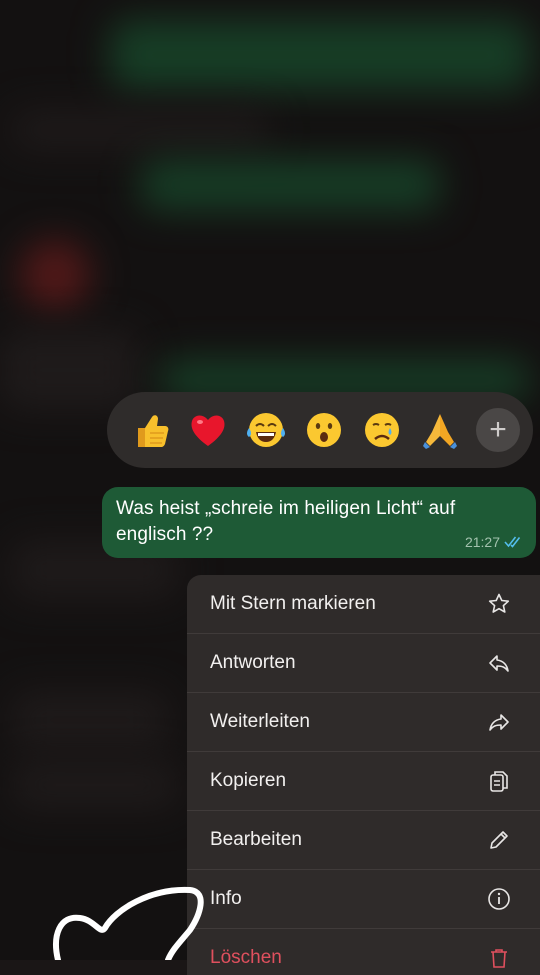 This screenshot has height=975, width=540. Describe the element at coordinates (208, 430) in the screenshot. I see `red-heart-emoji` at that location.